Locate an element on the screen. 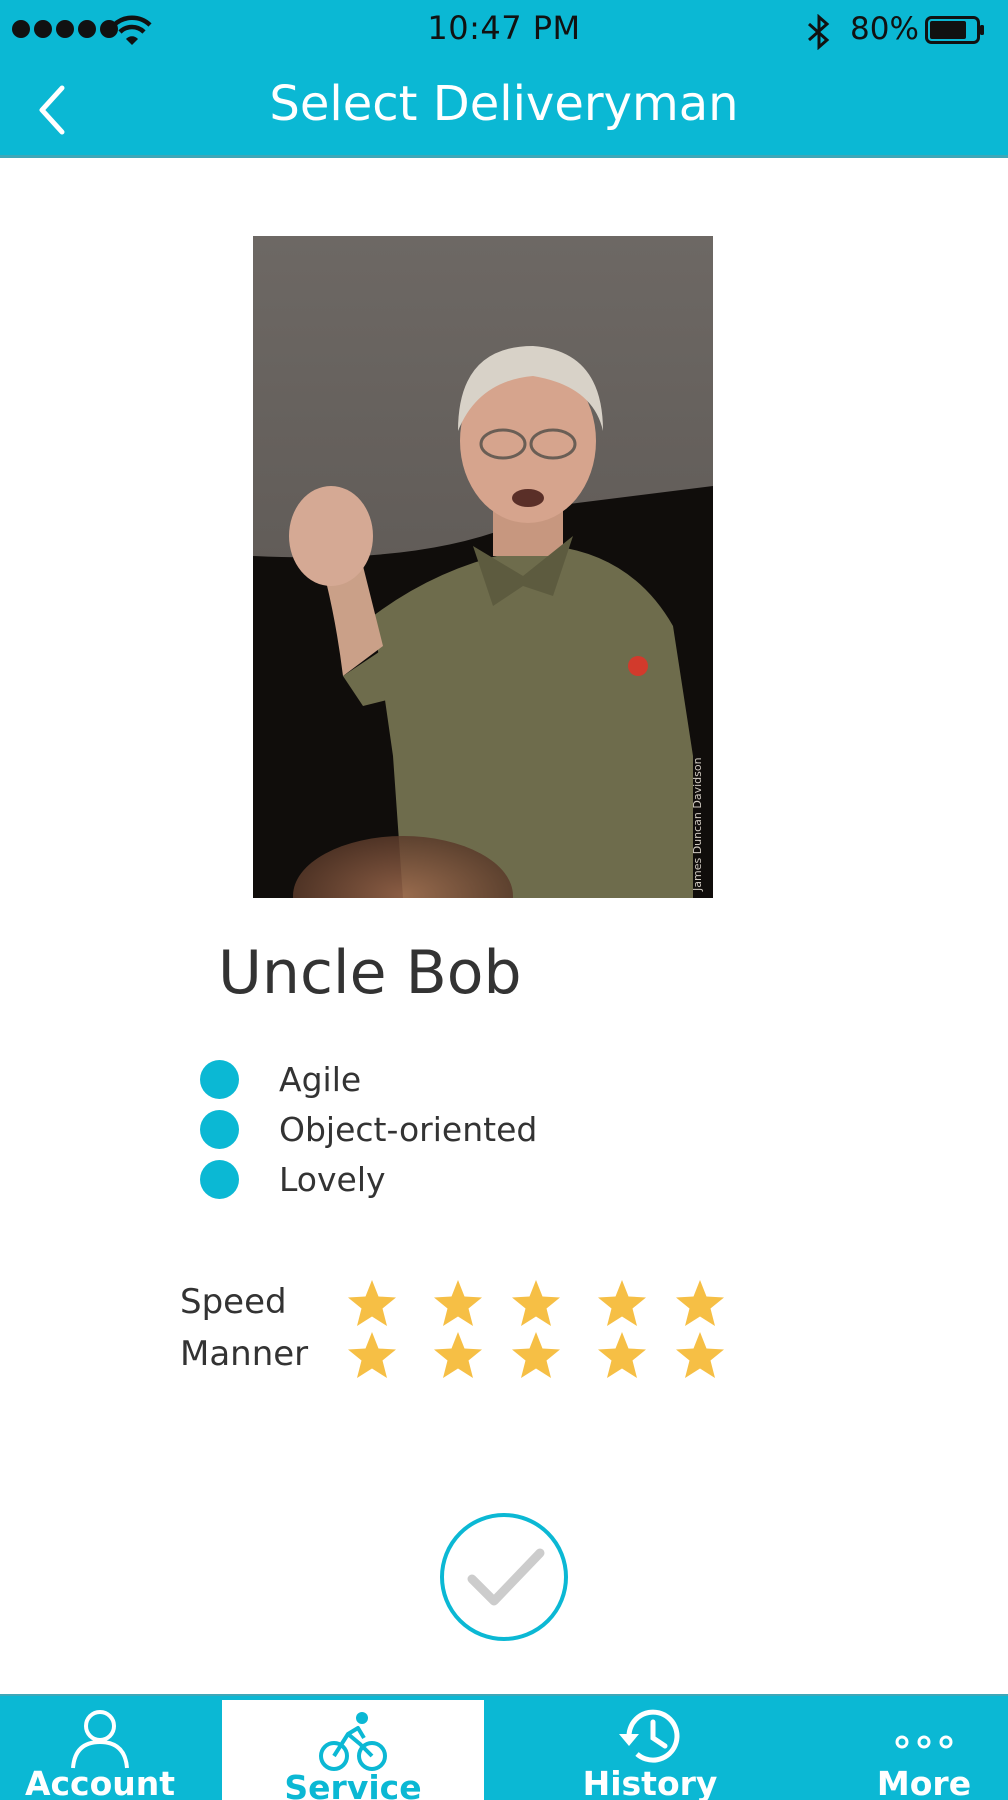 The image size is (1008, 1800). trait-item: Lovely is located at coordinates (368, 1179).